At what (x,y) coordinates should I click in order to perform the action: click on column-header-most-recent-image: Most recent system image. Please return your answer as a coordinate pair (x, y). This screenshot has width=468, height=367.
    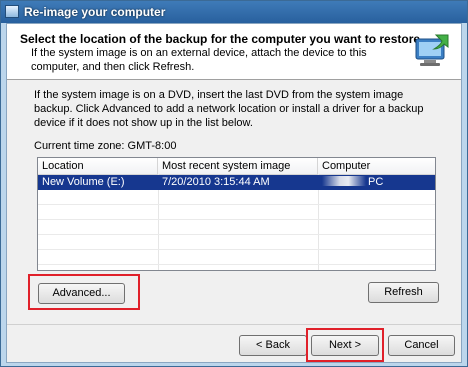
    Looking at the image, I should click on (238, 166).